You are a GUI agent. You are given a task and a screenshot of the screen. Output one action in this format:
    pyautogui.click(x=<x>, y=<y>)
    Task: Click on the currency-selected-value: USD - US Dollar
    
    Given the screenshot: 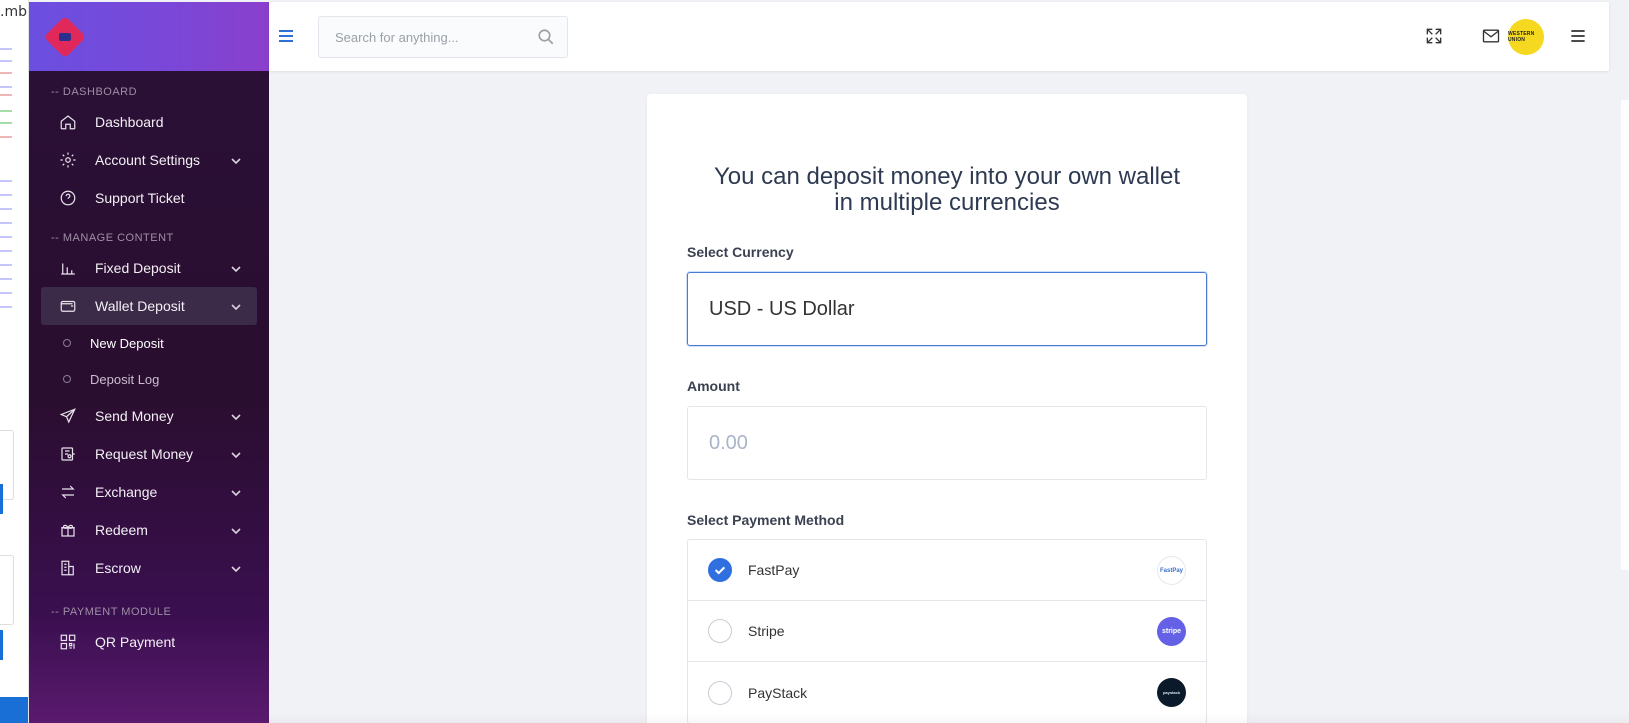 What is the action you would take?
    pyautogui.click(x=782, y=308)
    